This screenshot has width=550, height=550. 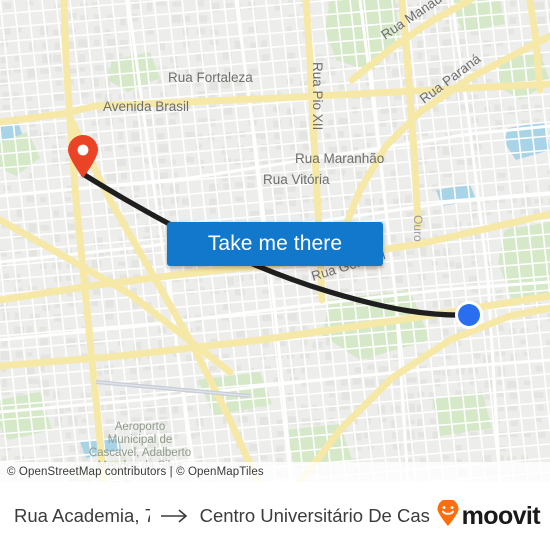 I want to click on street-label: Rua Fortaleza, so click(x=210, y=77).